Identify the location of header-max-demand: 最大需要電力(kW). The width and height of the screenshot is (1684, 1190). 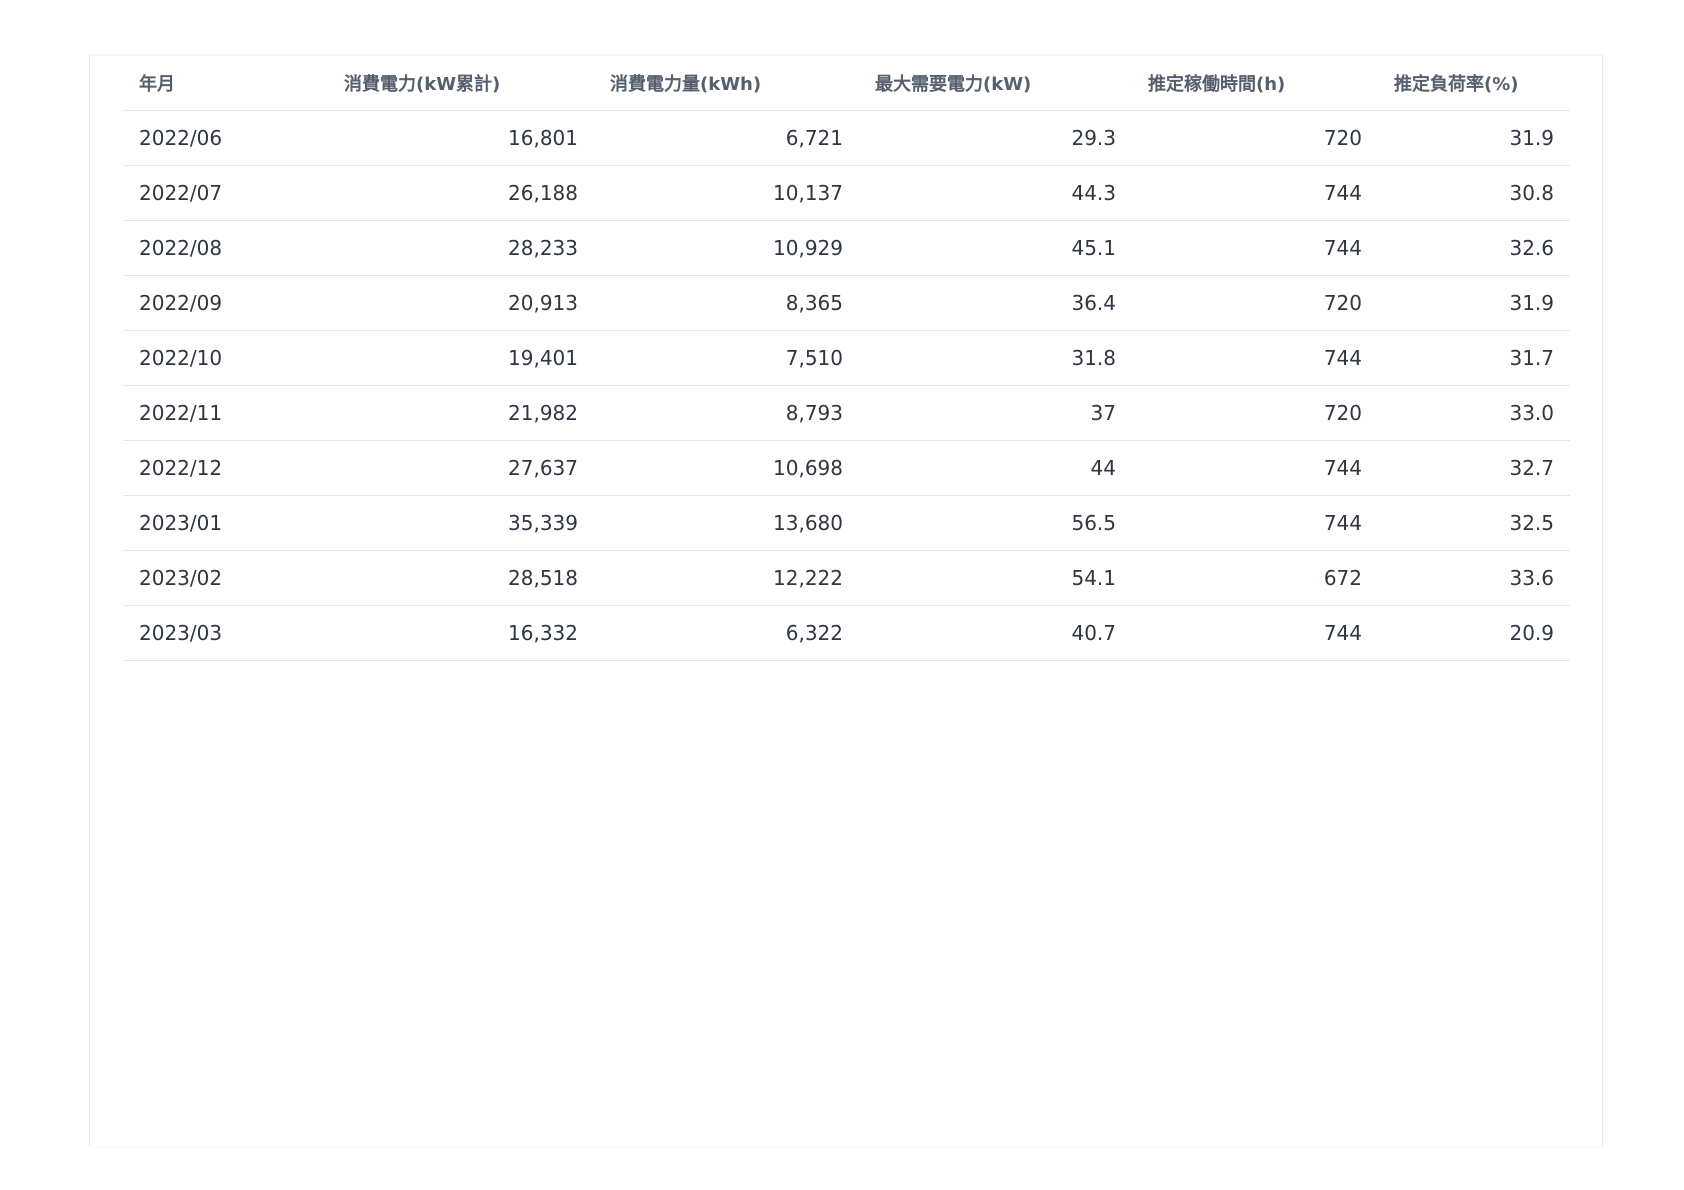
(995, 83).